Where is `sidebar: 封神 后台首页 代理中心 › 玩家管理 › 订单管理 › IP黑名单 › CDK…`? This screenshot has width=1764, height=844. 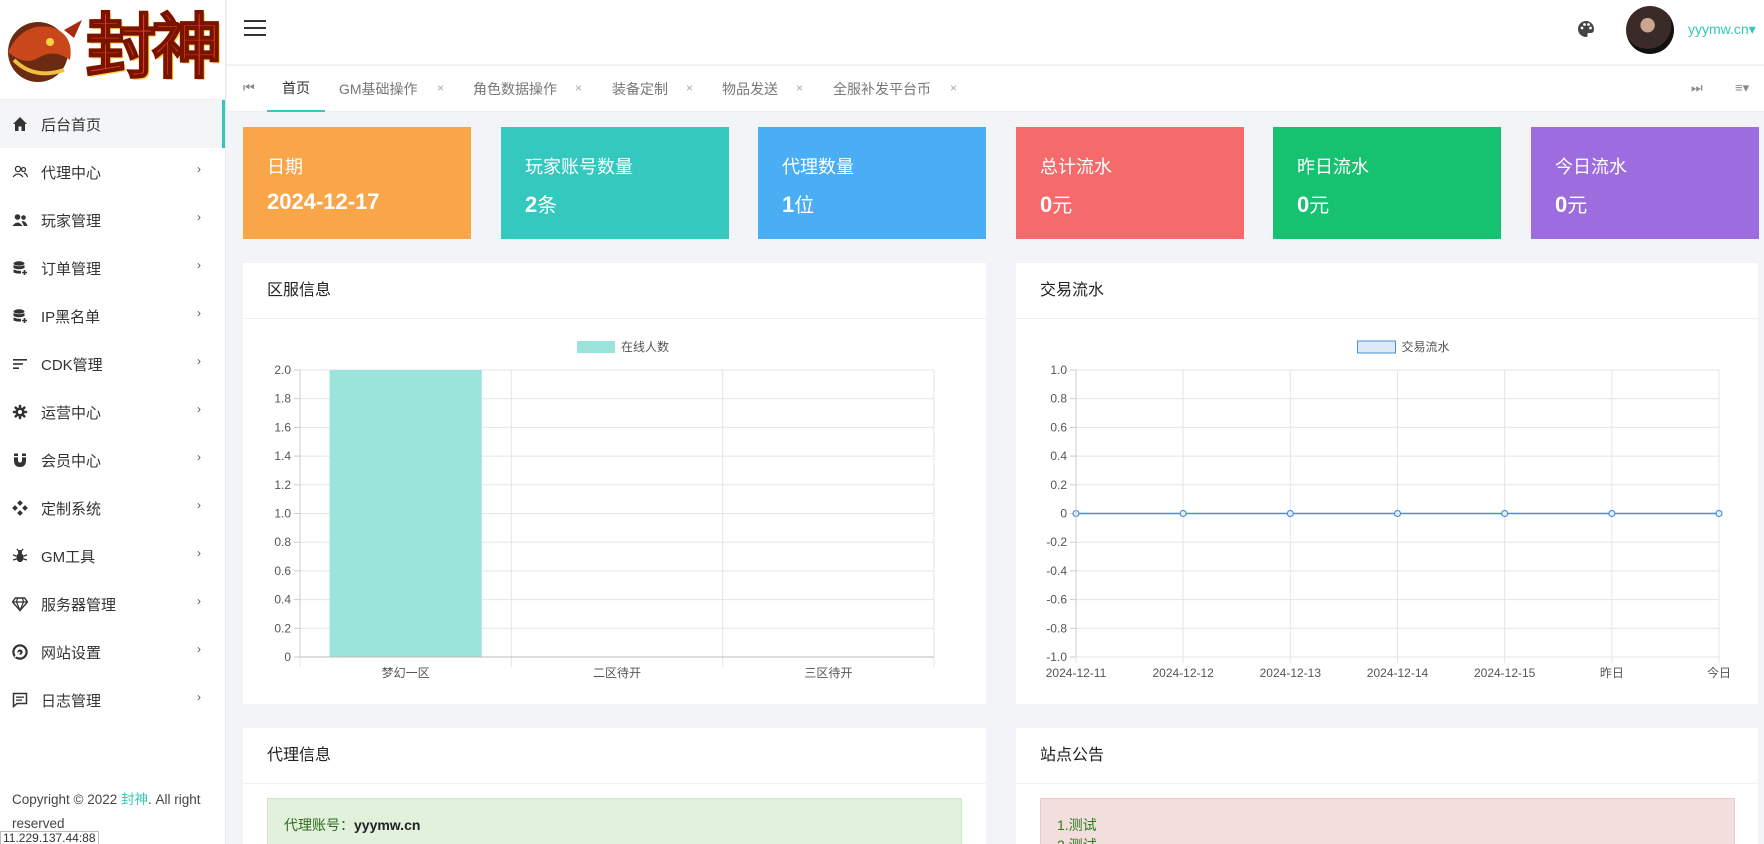
sidebar: 封神 后台首页 代理中心 › 玩家管理 › 订单管理 › IP黑名单 › CDK… is located at coordinates (113, 422).